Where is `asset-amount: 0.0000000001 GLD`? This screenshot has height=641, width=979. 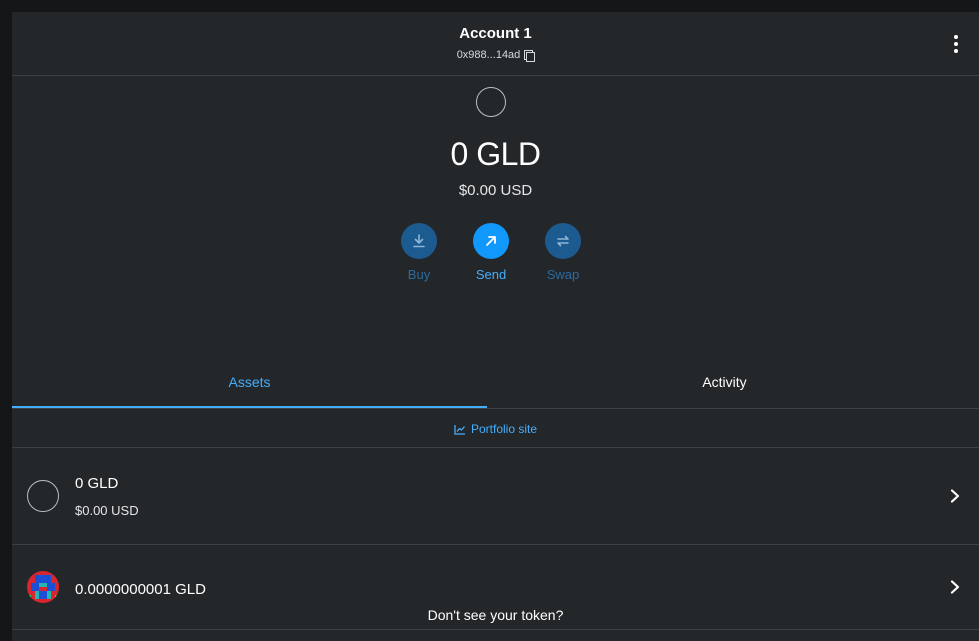 asset-amount: 0.0000000001 GLD is located at coordinates (140, 589).